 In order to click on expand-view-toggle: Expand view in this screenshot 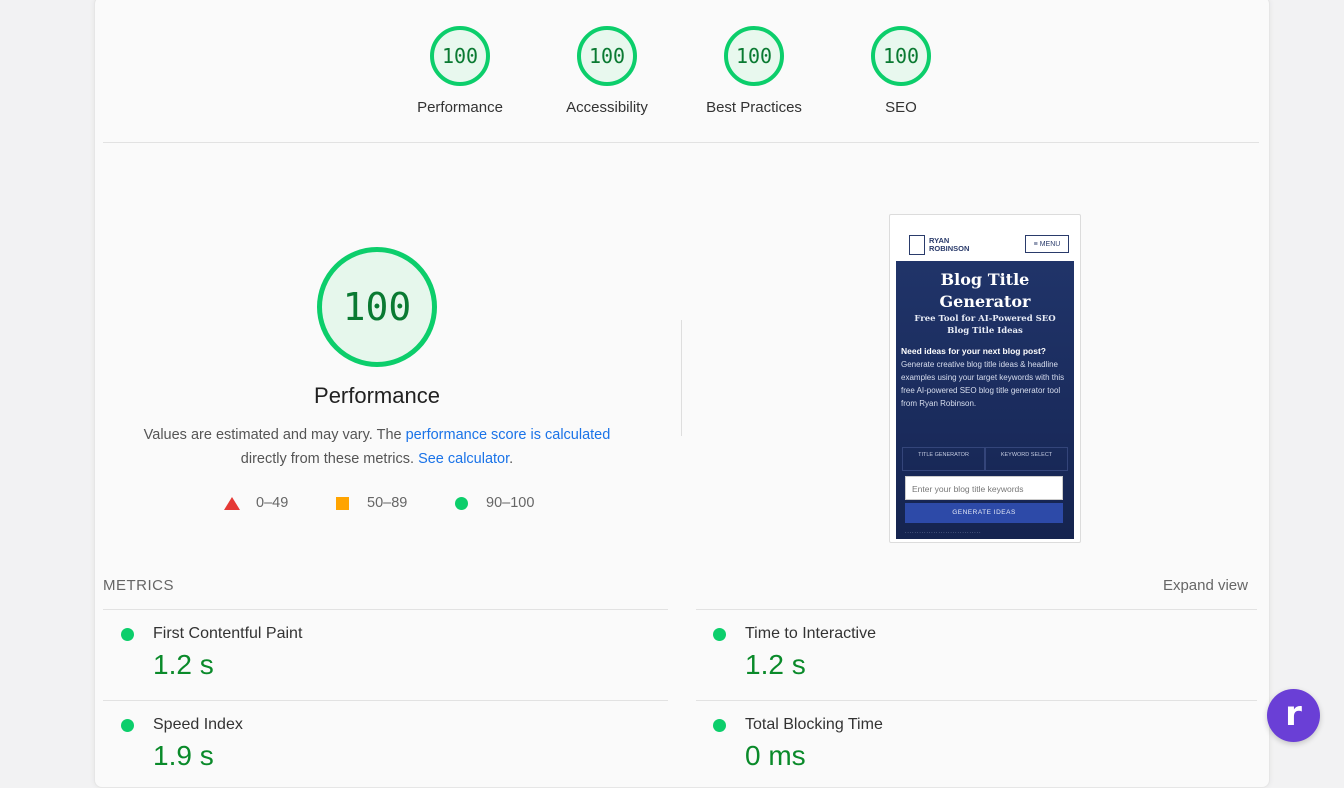, I will do `click(1205, 585)`.